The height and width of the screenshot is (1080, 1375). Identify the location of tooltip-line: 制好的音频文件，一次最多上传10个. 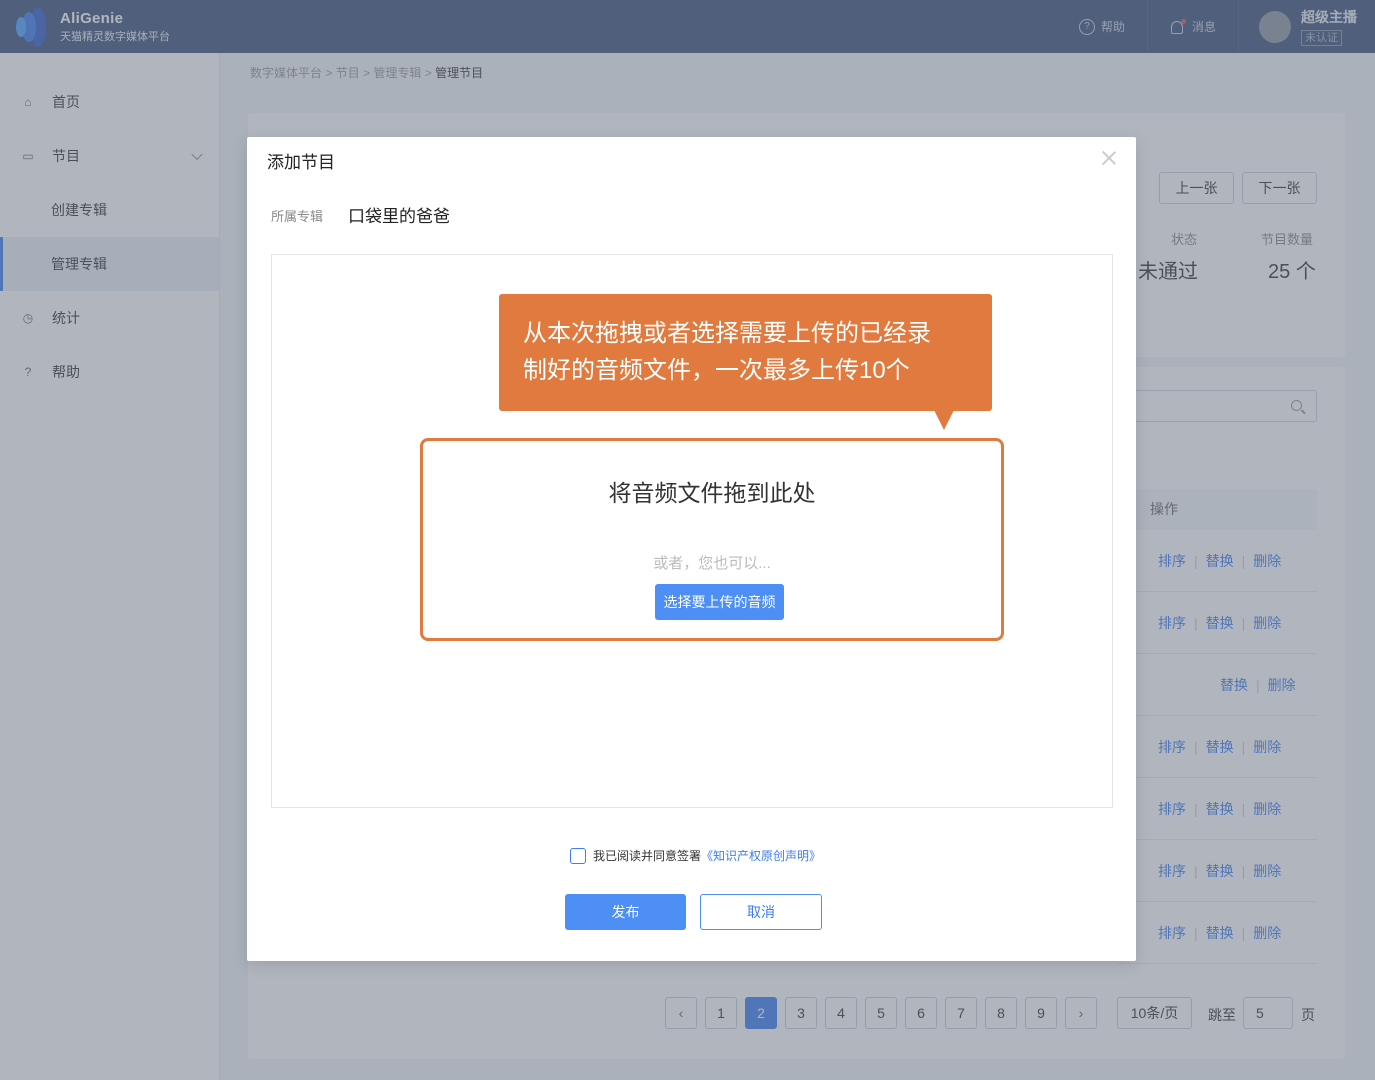
(716, 370).